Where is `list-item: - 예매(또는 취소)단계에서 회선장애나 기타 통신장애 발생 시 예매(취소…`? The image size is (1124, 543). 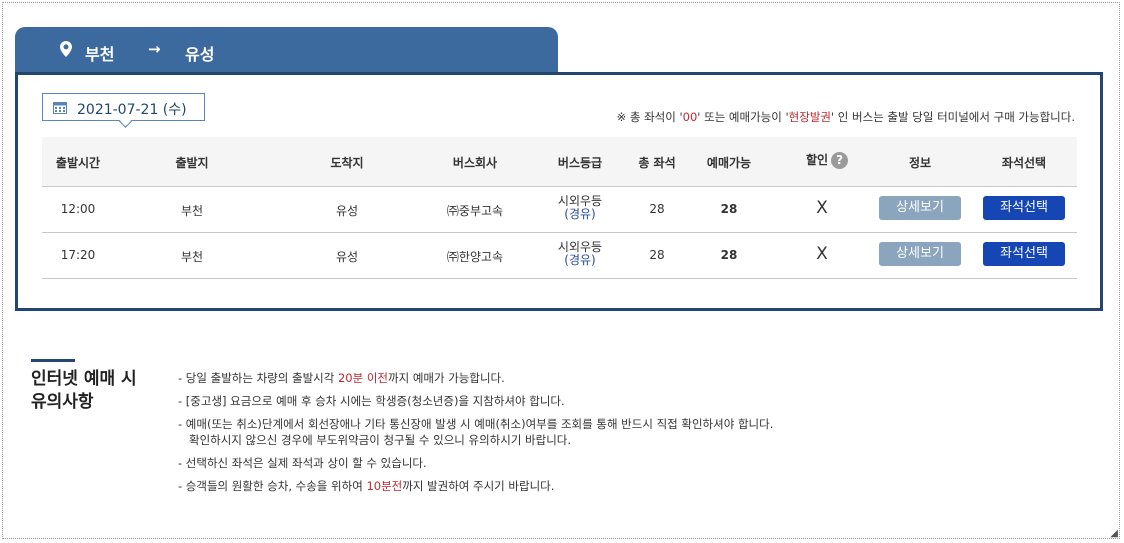 list-item: - 예매(또는 취소)단계에서 회선장애나 기타 통신장애 발생 시 예매(취소… is located at coordinates (475, 432).